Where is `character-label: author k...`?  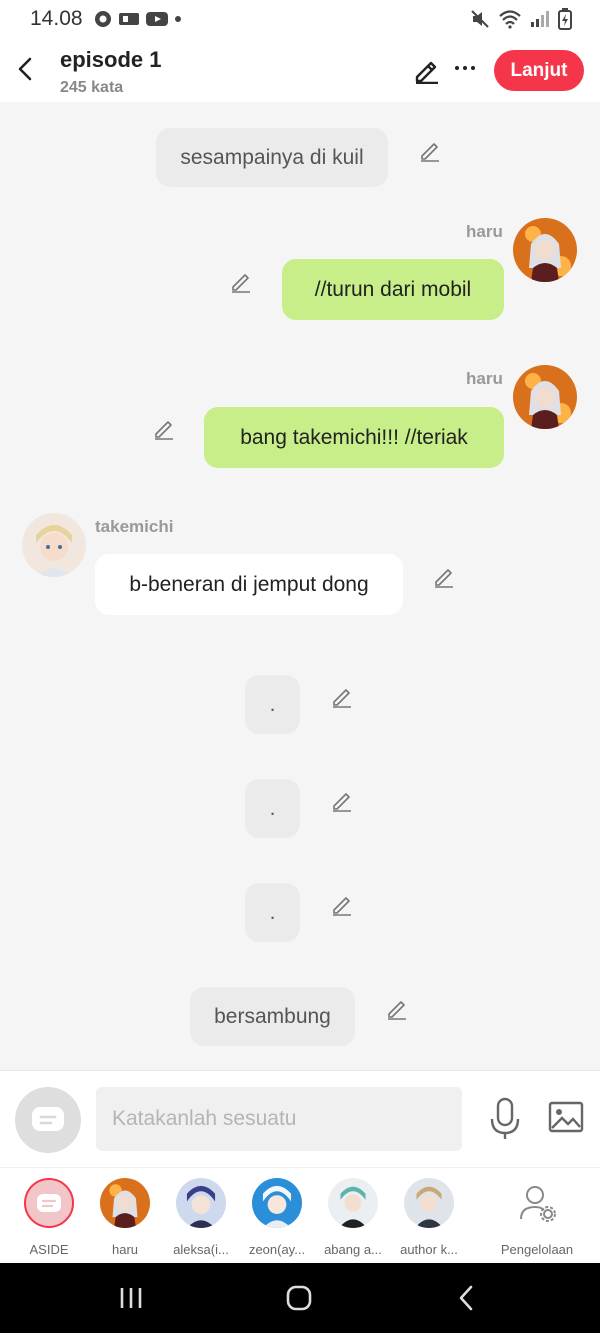
character-label: author k... is located at coordinates (429, 1249).